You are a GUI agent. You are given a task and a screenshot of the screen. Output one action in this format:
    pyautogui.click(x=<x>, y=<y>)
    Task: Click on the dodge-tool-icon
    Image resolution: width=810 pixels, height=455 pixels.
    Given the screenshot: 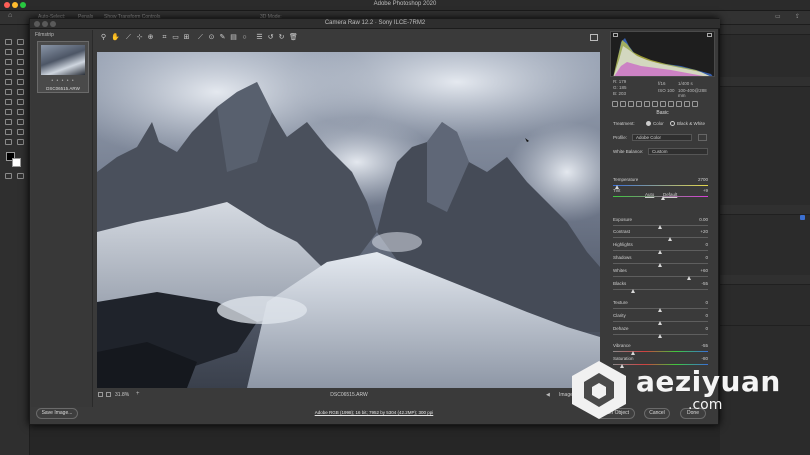 What is the action you would take?
    pyautogui.click(x=8, y=112)
    